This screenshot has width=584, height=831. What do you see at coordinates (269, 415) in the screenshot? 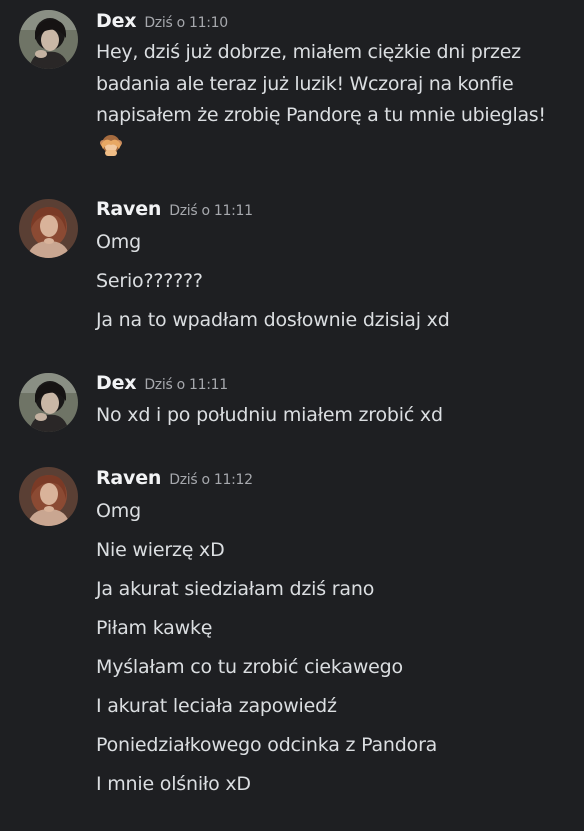
I see `message-text: No xd i po południu miałem zrobić xd` at bounding box center [269, 415].